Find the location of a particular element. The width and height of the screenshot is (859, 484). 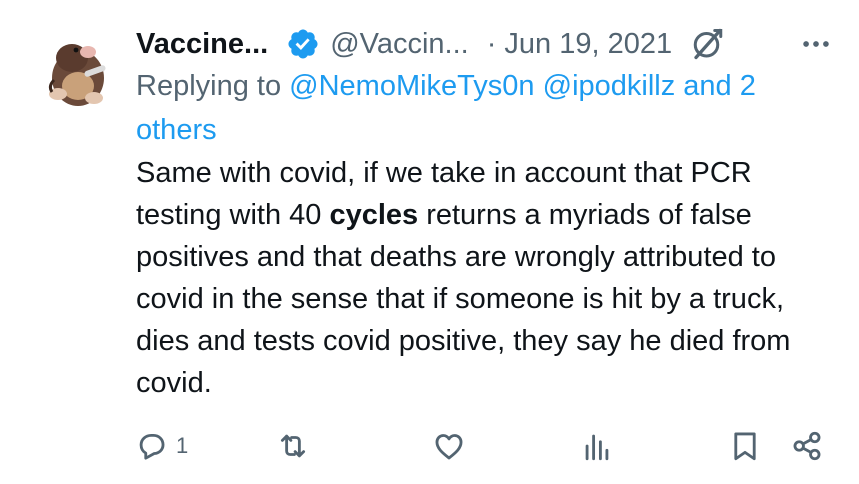

views-icon is located at coordinates (597, 447).